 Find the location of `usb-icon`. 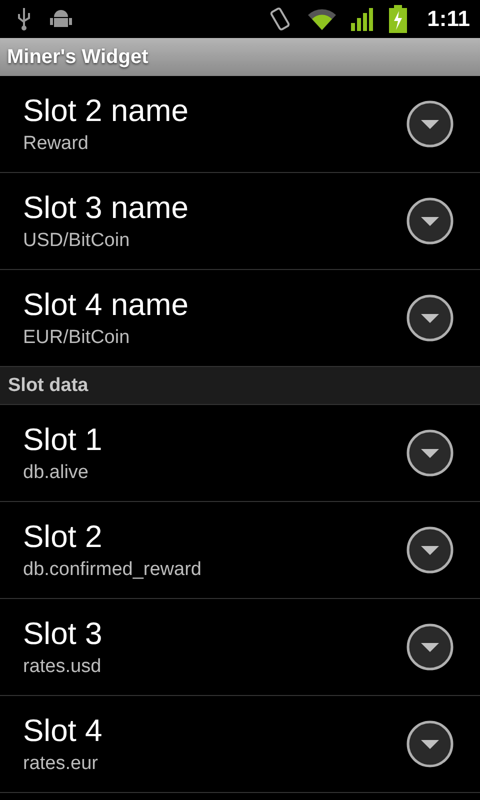

usb-icon is located at coordinates (24, 19).